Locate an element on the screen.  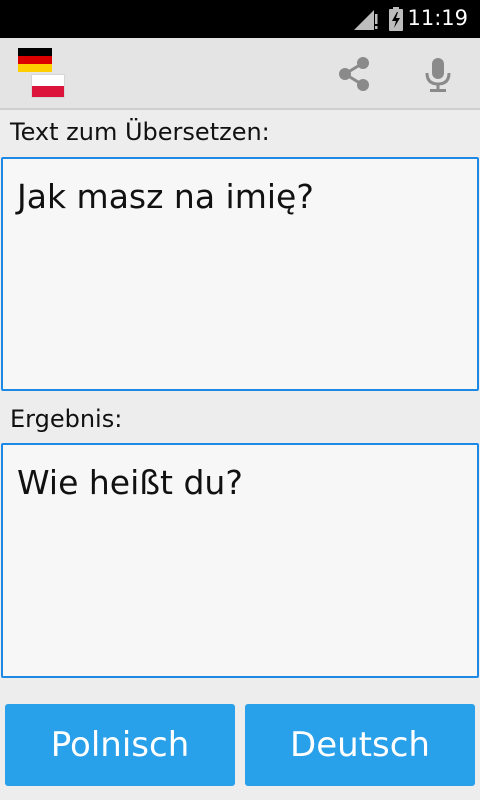
battery-charging-icon is located at coordinates (396, 21).